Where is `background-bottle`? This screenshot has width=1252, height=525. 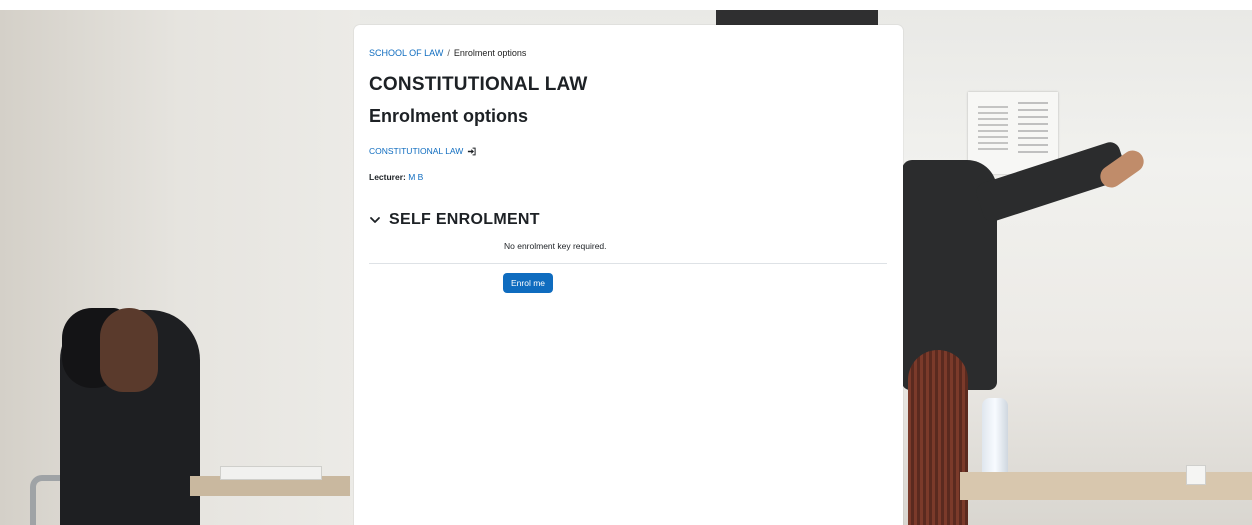 background-bottle is located at coordinates (995, 439).